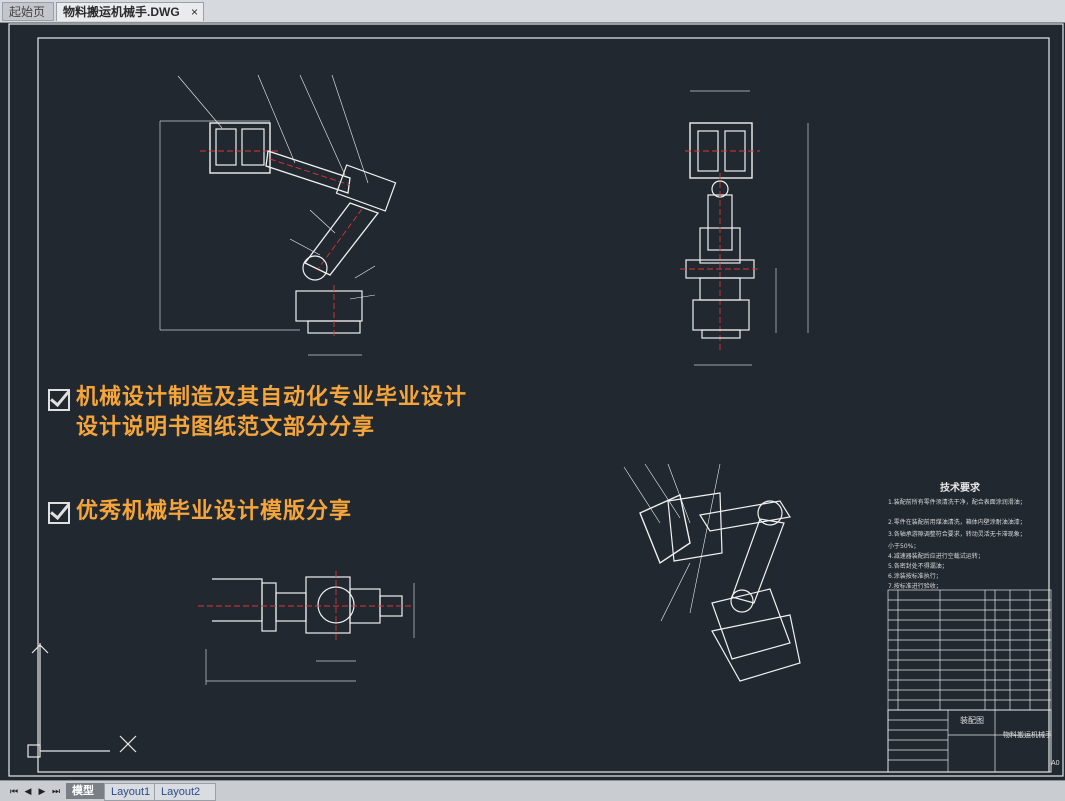 The width and height of the screenshot is (1065, 801). Describe the element at coordinates (1027, 735) in the screenshot. I see `title-block-product: 物料搬运机械手` at that location.